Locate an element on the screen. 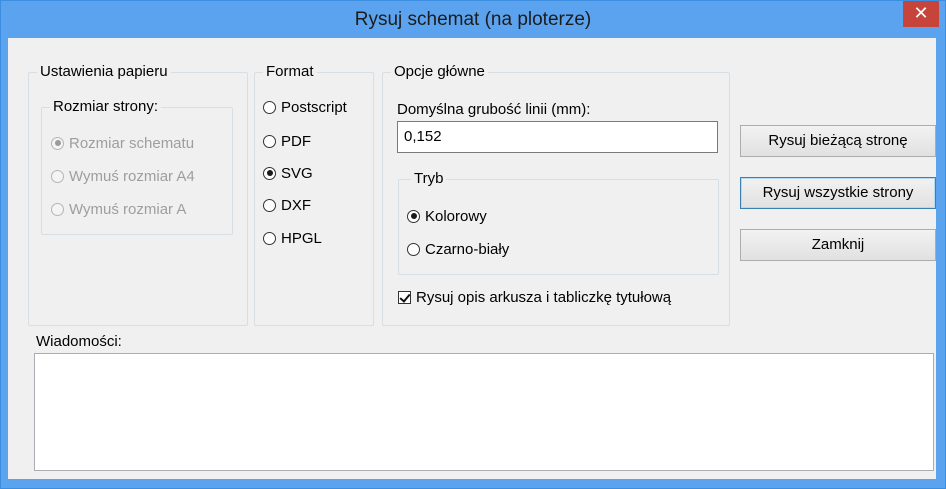 This screenshot has width=946, height=489. radio-black-white: Czarno-biały is located at coordinates (458, 249).